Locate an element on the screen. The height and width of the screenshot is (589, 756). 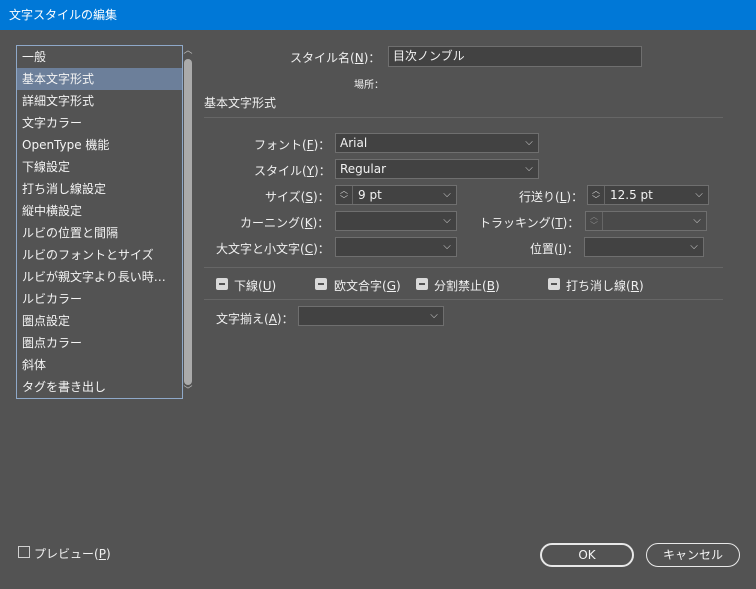
sidebar-scrollbar: ︿ ﹀ is located at coordinates (188, 222).